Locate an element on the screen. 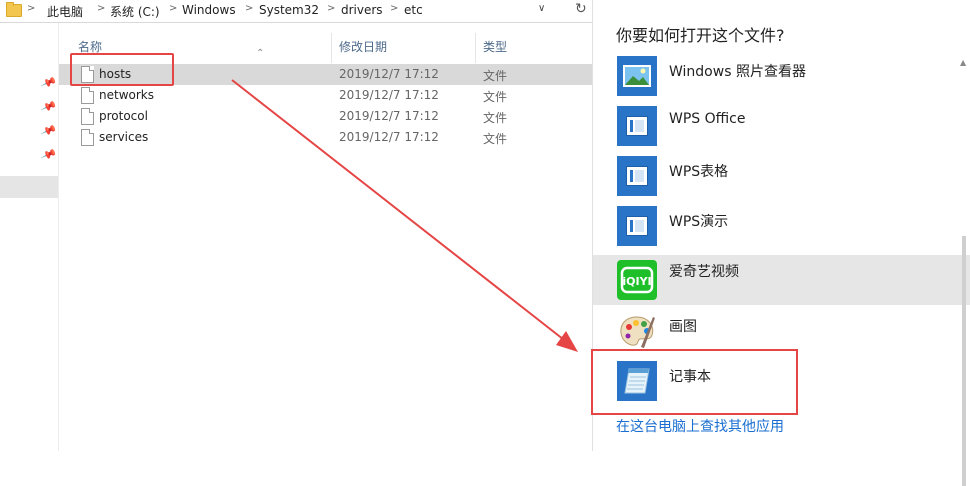 This screenshot has height=486, width=970. column-header-type: 类型 is located at coordinates (495, 46).